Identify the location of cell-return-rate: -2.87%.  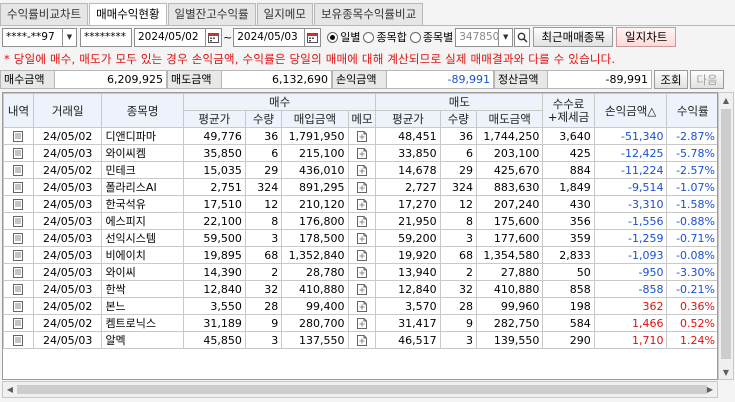
(691, 136).